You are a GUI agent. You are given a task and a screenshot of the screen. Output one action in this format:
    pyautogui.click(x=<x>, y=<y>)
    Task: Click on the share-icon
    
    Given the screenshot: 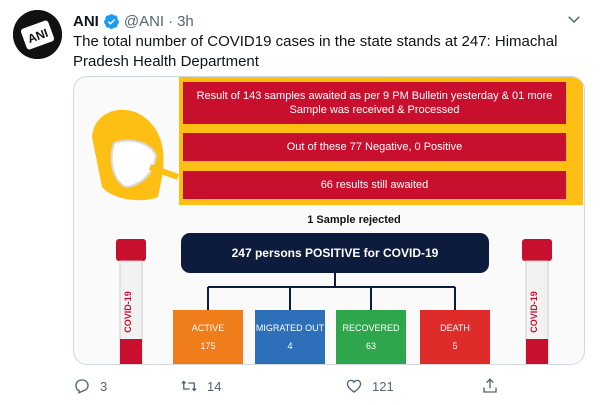 What is the action you would take?
    pyautogui.click(x=490, y=385)
    